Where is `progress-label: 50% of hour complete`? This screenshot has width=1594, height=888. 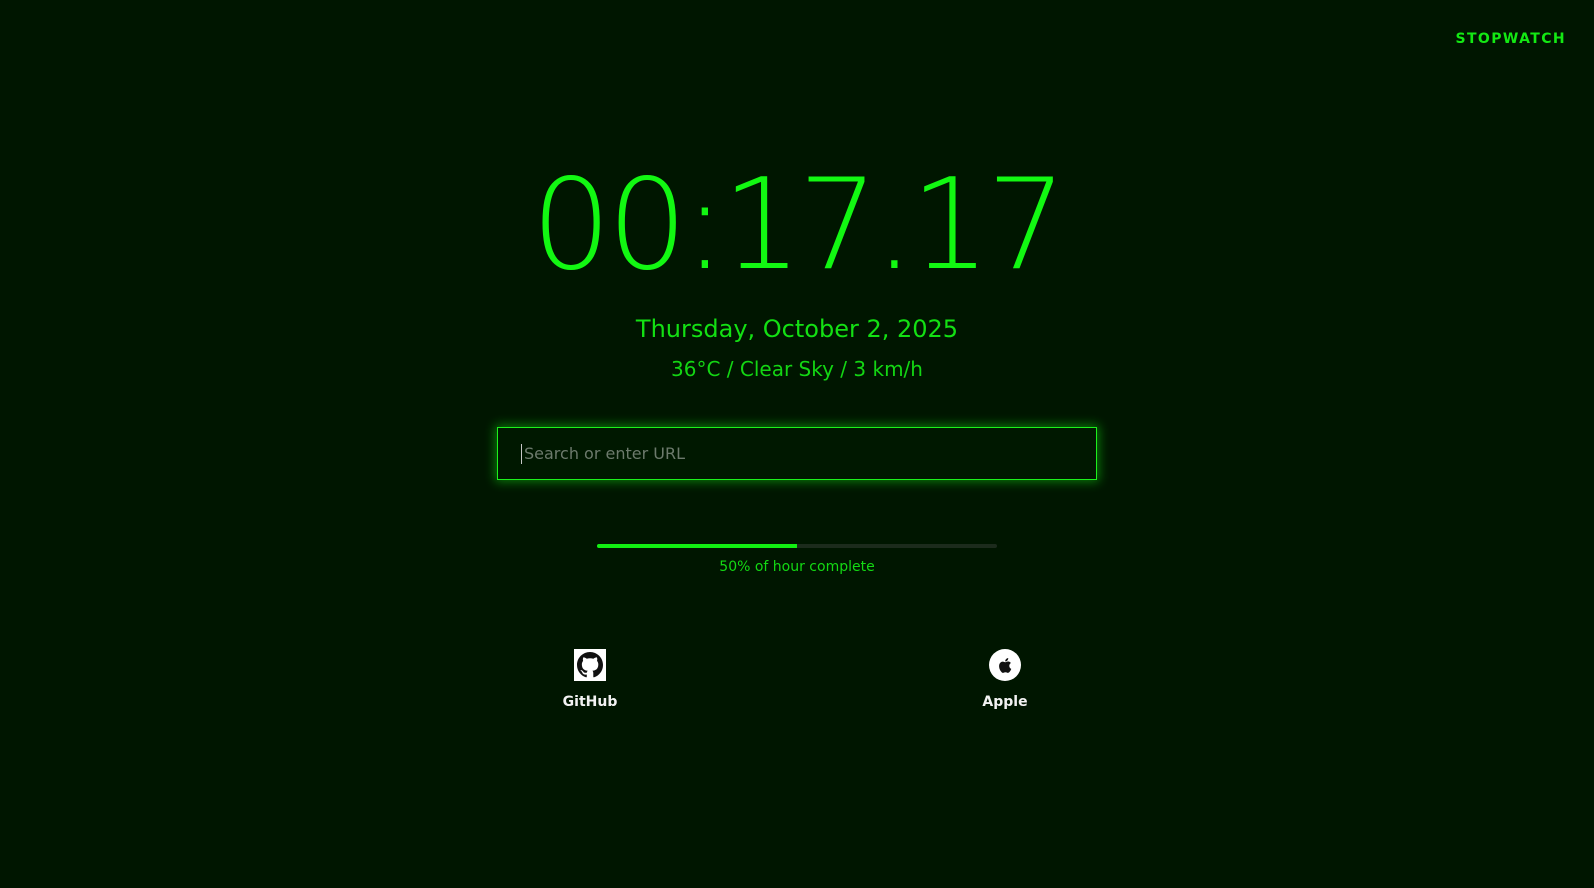
progress-label: 50% of hour complete is located at coordinates (797, 567).